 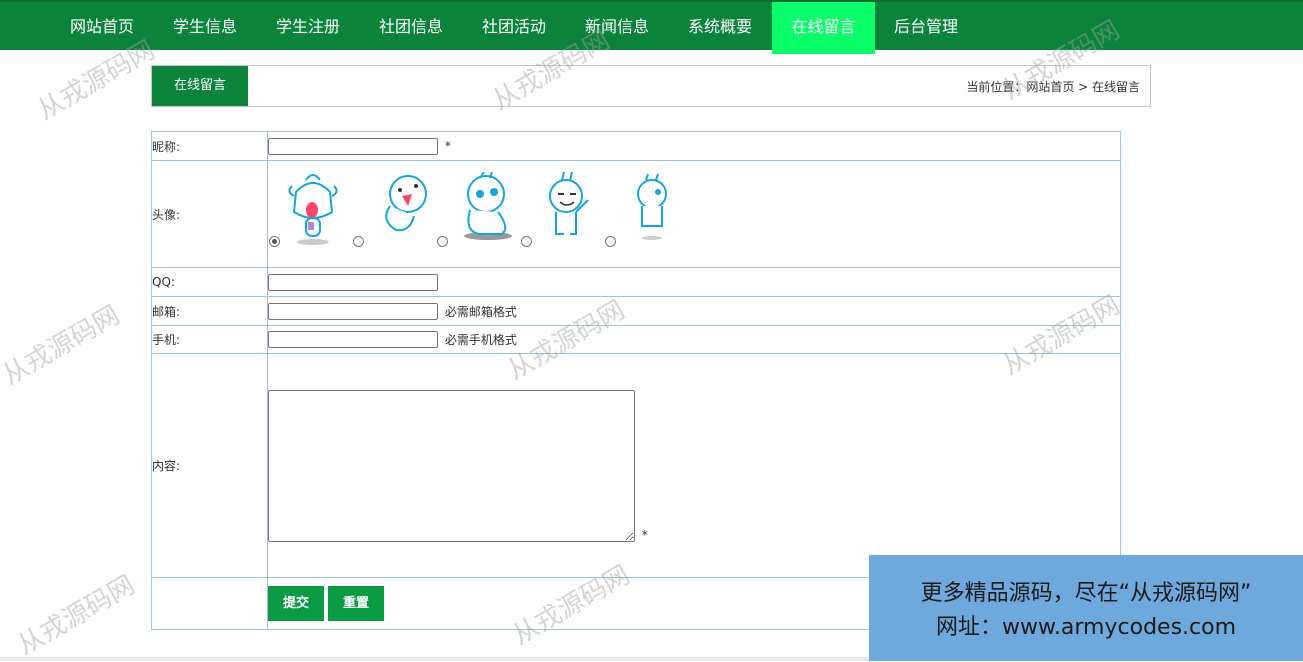 What do you see at coordinates (480, 311) in the screenshot?
I see `email-hint: 必需邮箱格式` at bounding box center [480, 311].